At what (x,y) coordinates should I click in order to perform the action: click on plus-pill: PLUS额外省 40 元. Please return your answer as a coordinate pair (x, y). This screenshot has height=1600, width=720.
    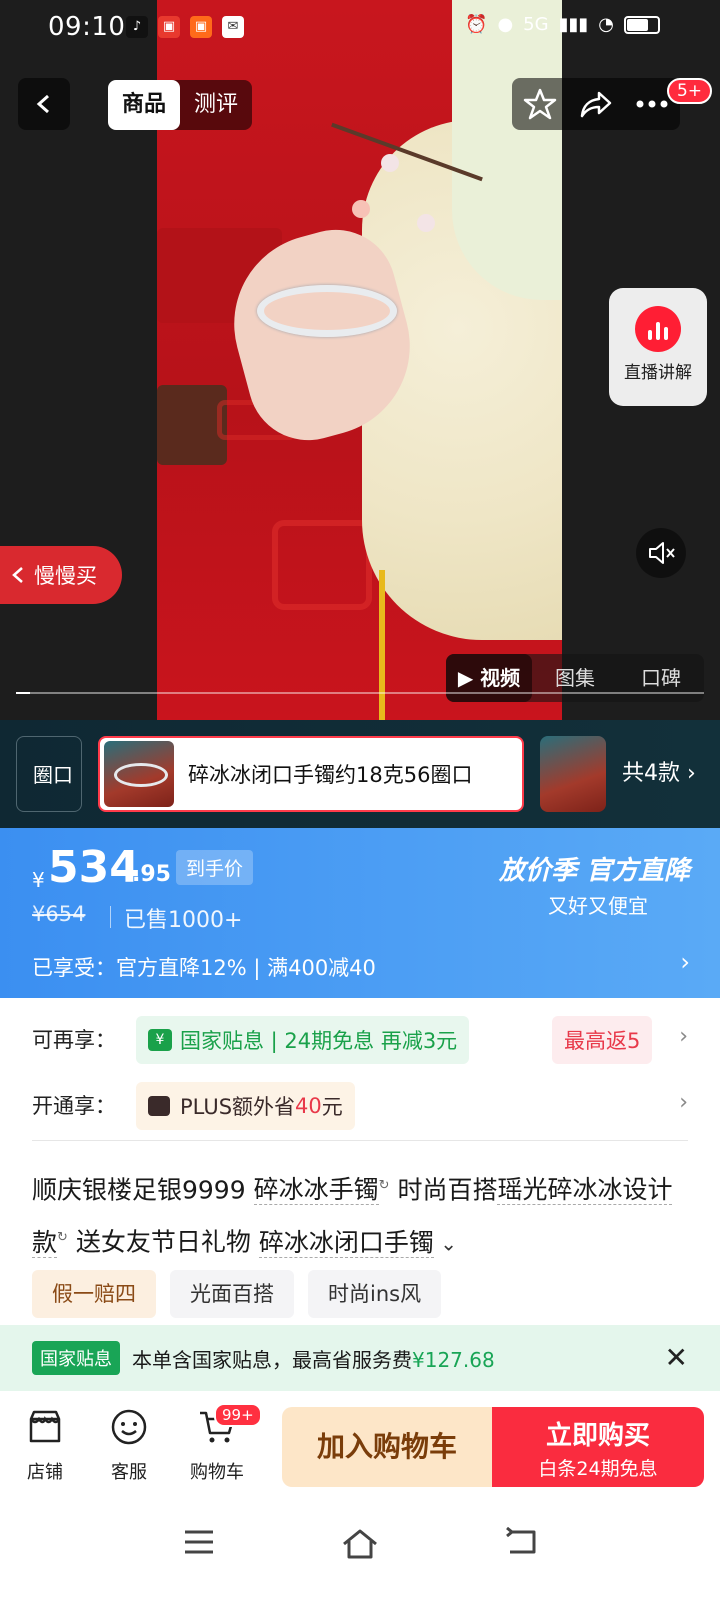
    Looking at the image, I should click on (245, 1106).